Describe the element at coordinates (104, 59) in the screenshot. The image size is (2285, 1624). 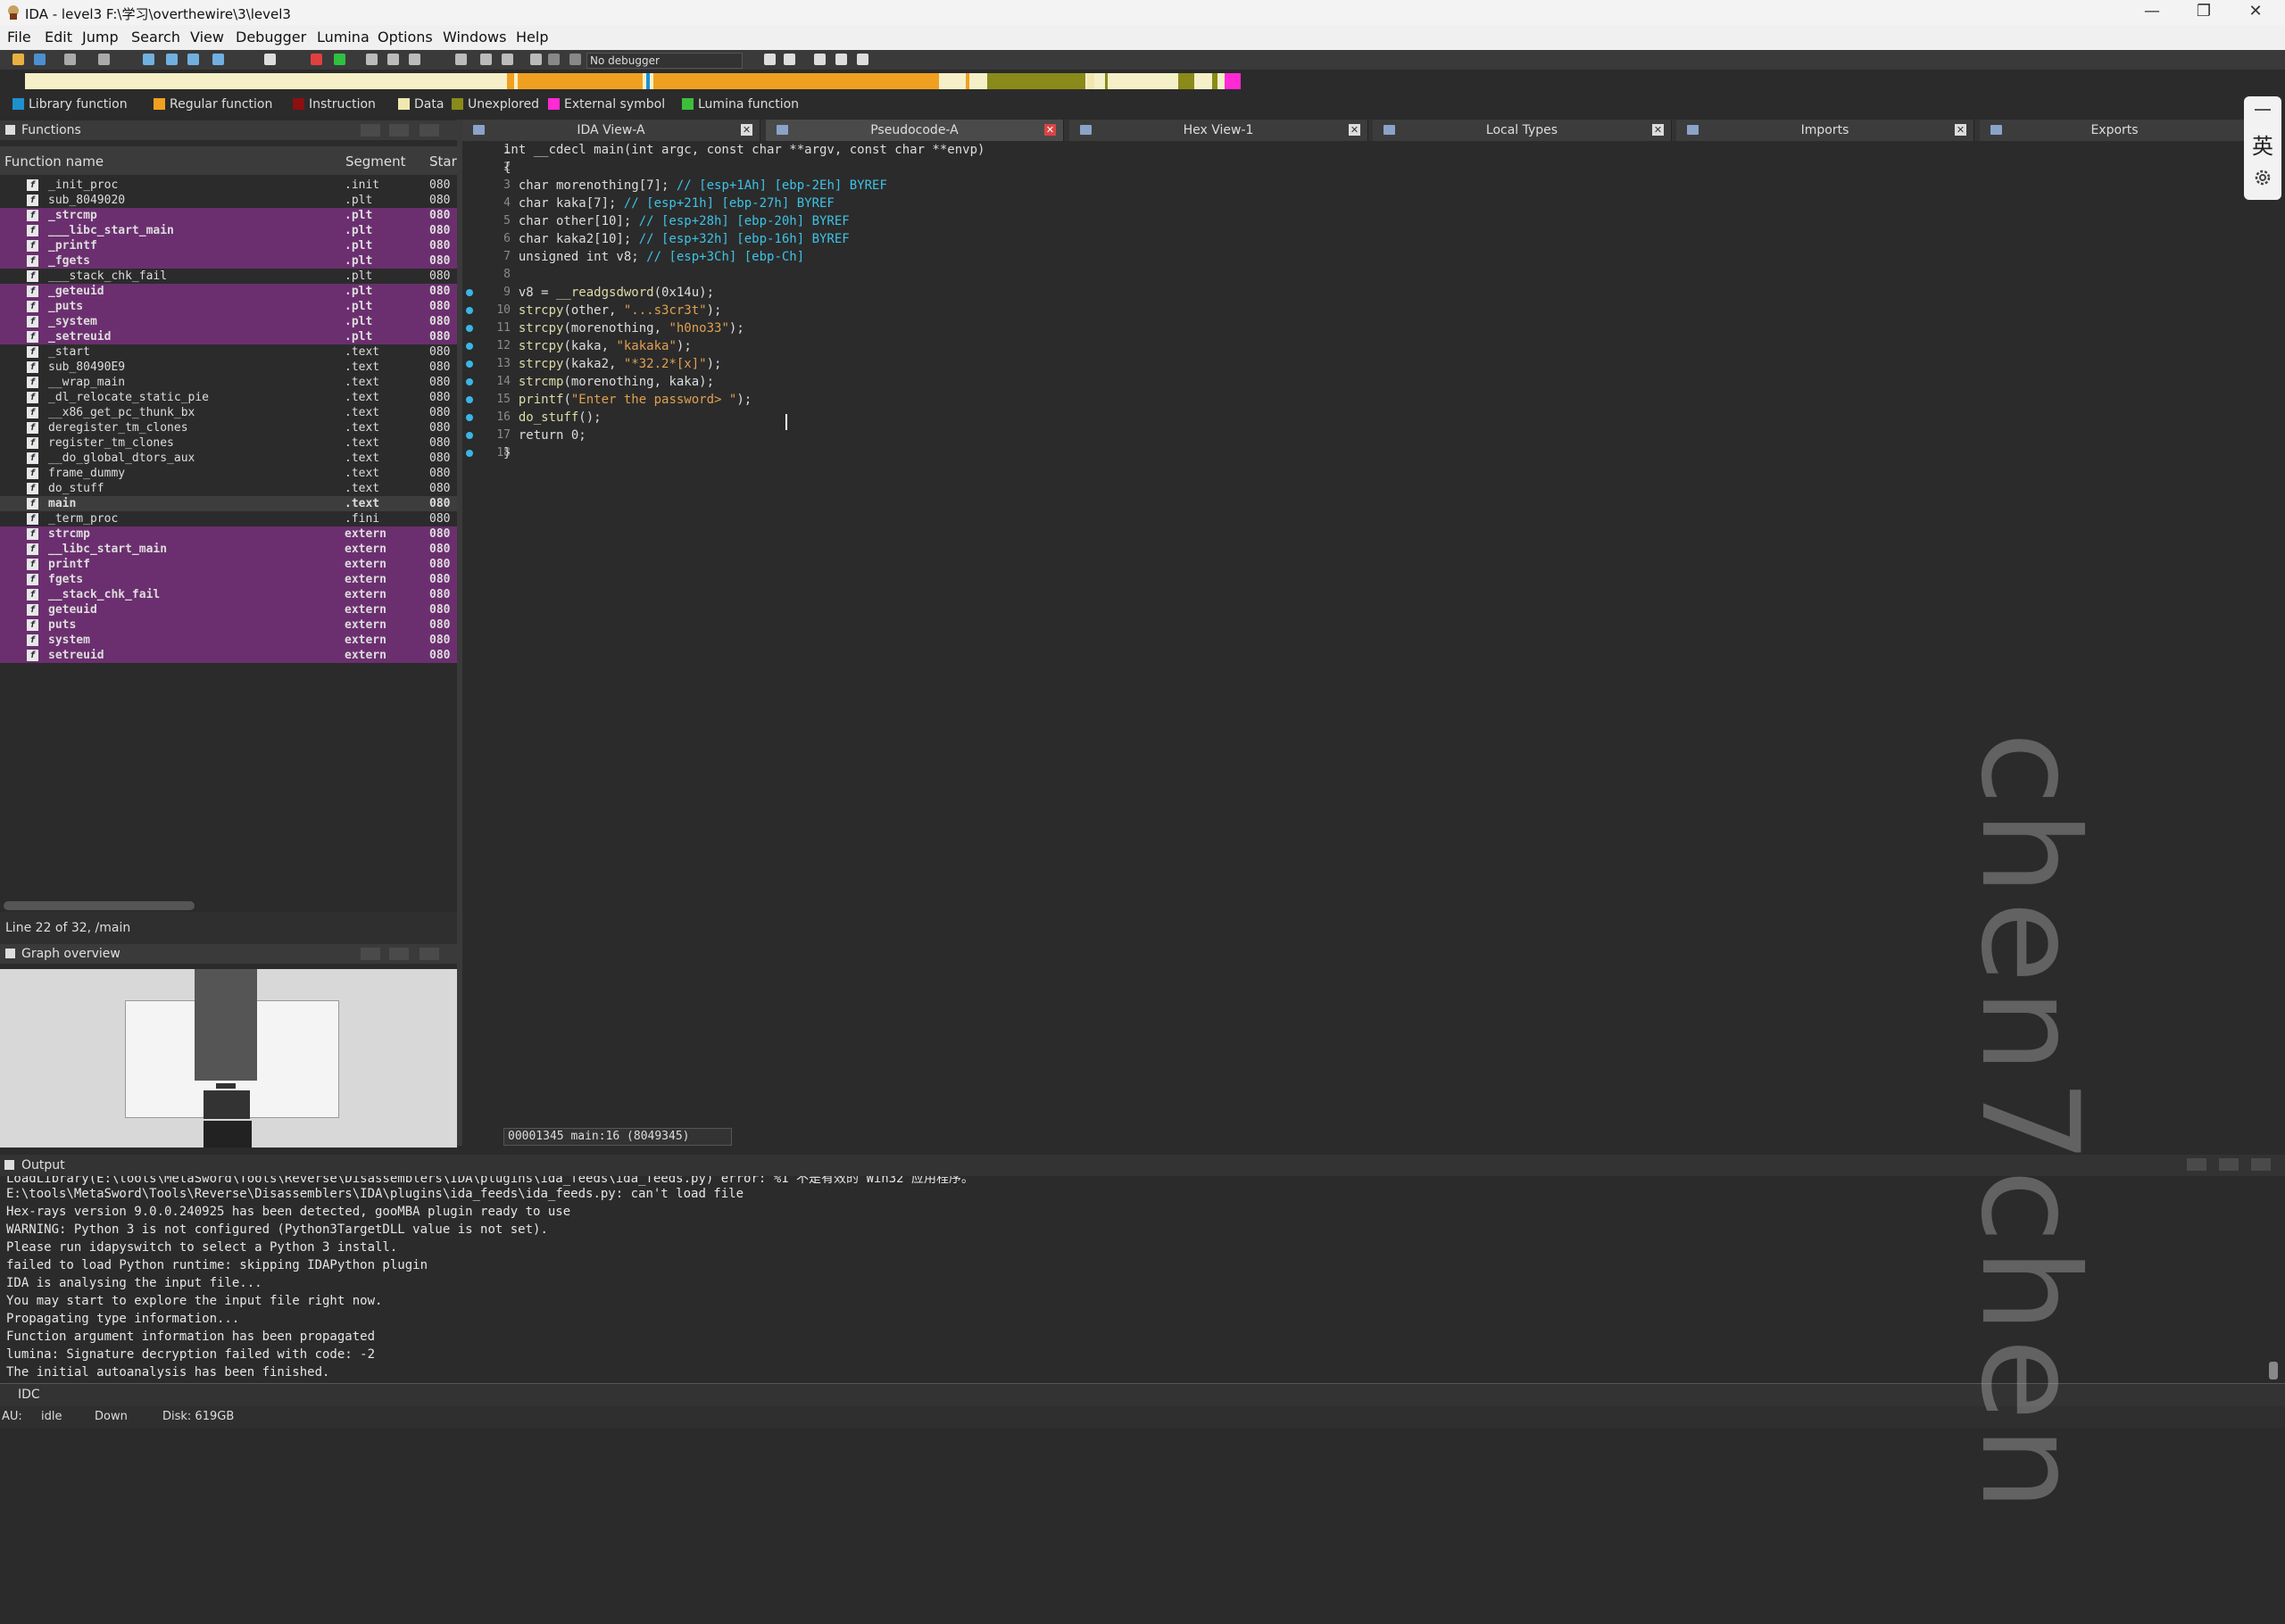
I see `forward-icon` at that location.